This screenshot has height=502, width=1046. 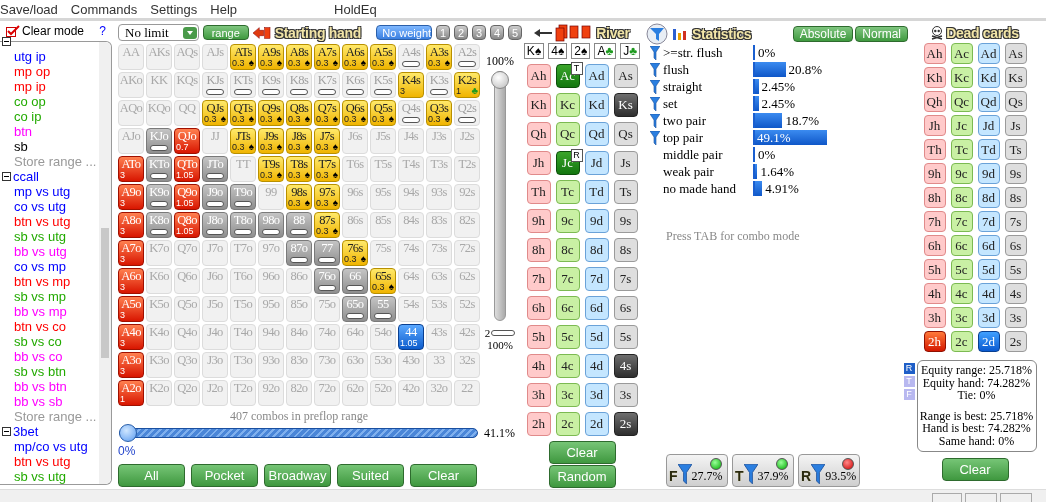 I want to click on scrollbar, so click(x=105, y=263).